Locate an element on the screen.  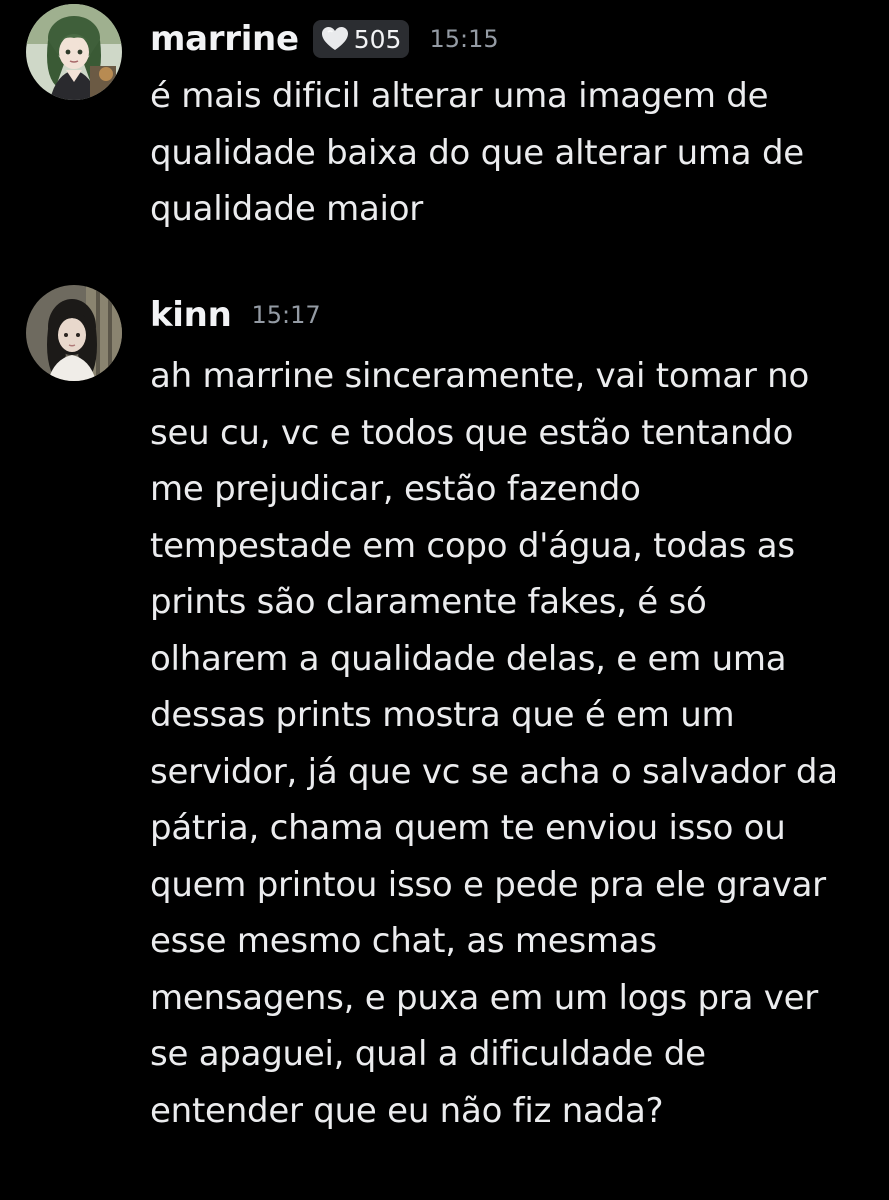
timestamp: 15:15 is located at coordinates (464, 39).